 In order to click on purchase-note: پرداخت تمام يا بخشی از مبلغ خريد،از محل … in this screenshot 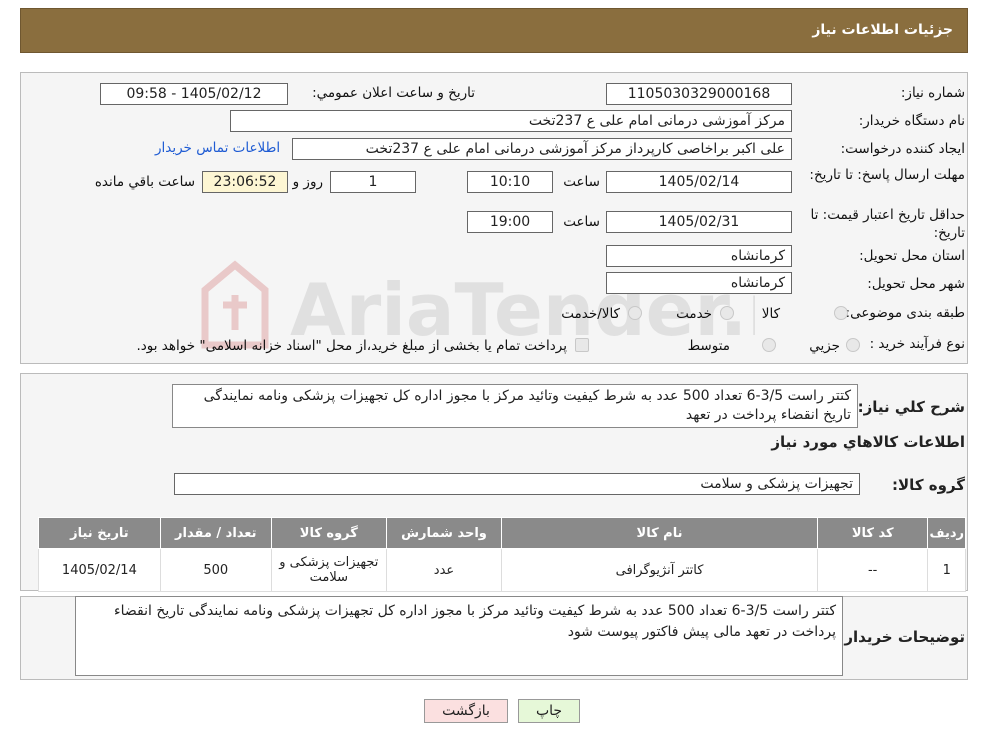, I will do `click(351, 346)`.